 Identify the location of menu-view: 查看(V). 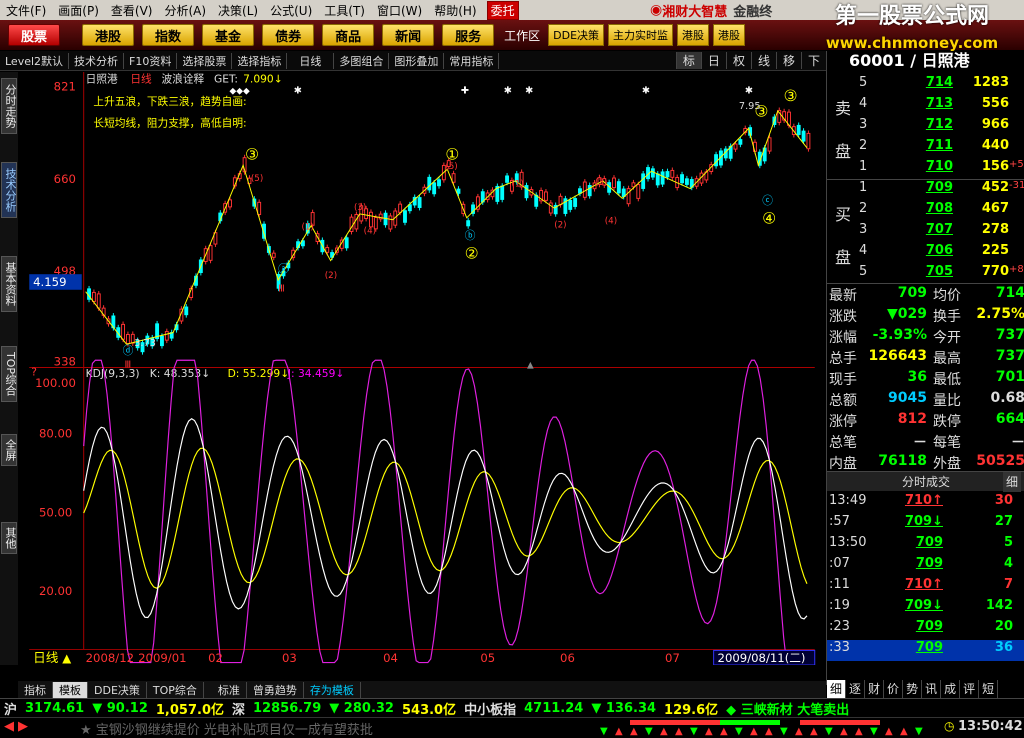
(132, 10).